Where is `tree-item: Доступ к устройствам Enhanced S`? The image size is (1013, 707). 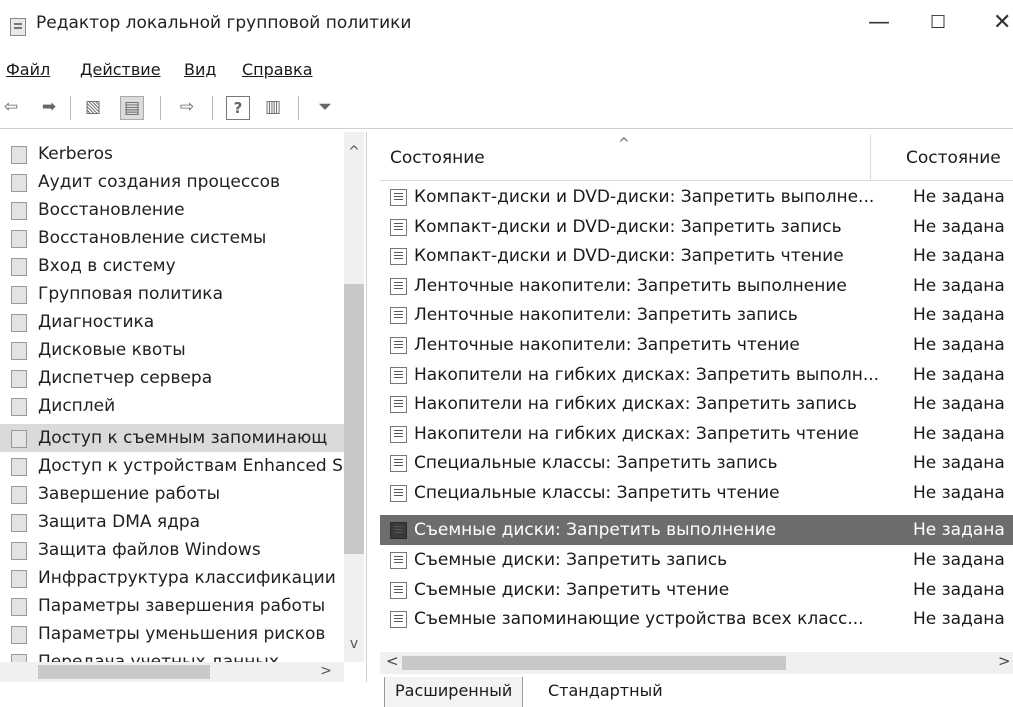 tree-item: Доступ к устройствам Enhanced S is located at coordinates (173, 466).